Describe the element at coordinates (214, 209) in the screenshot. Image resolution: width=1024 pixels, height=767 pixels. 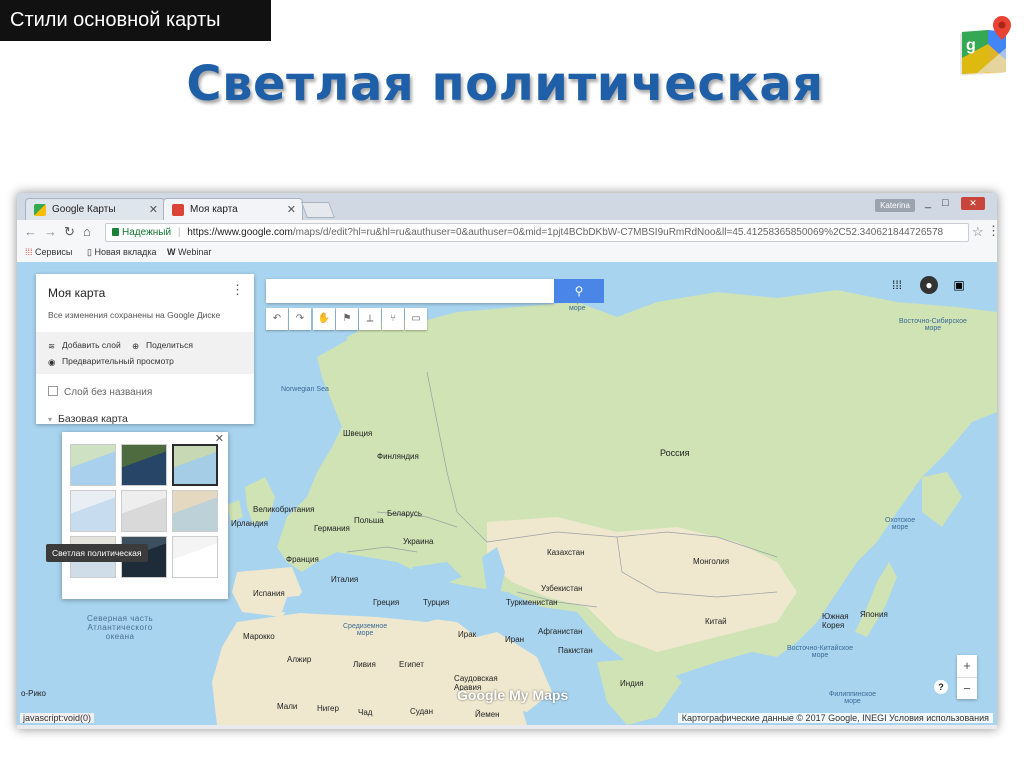
I see `tab-label: Моя карта` at that location.